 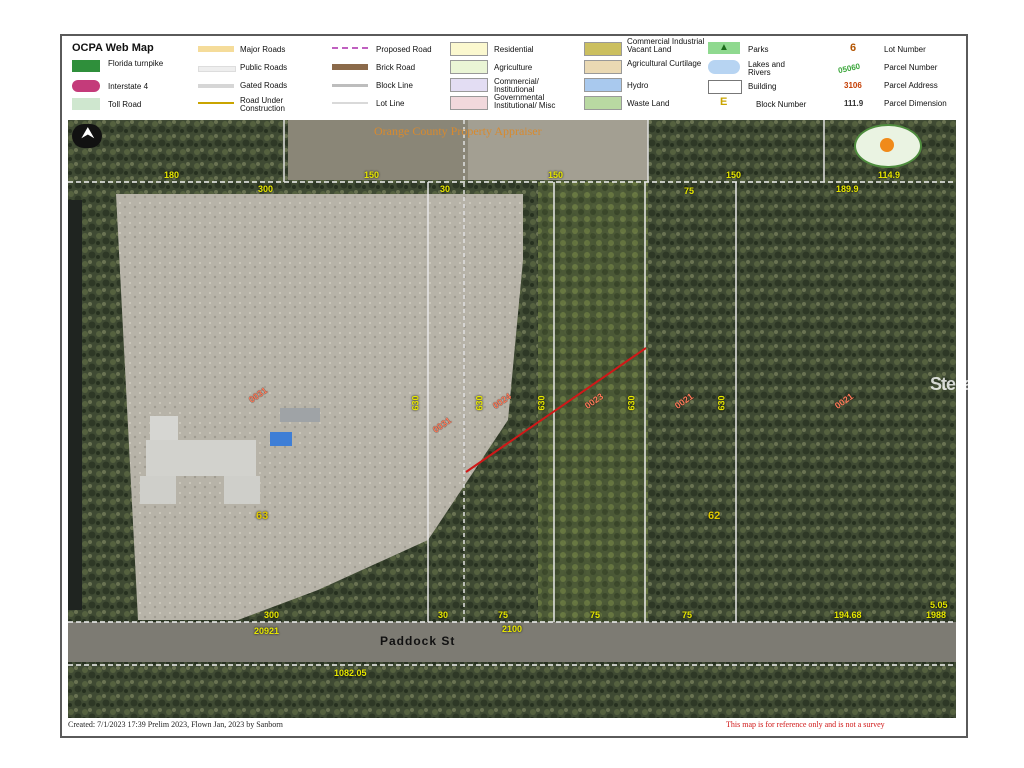 What do you see at coordinates (350, 49) in the screenshot?
I see `proposed-road-swatch` at bounding box center [350, 49].